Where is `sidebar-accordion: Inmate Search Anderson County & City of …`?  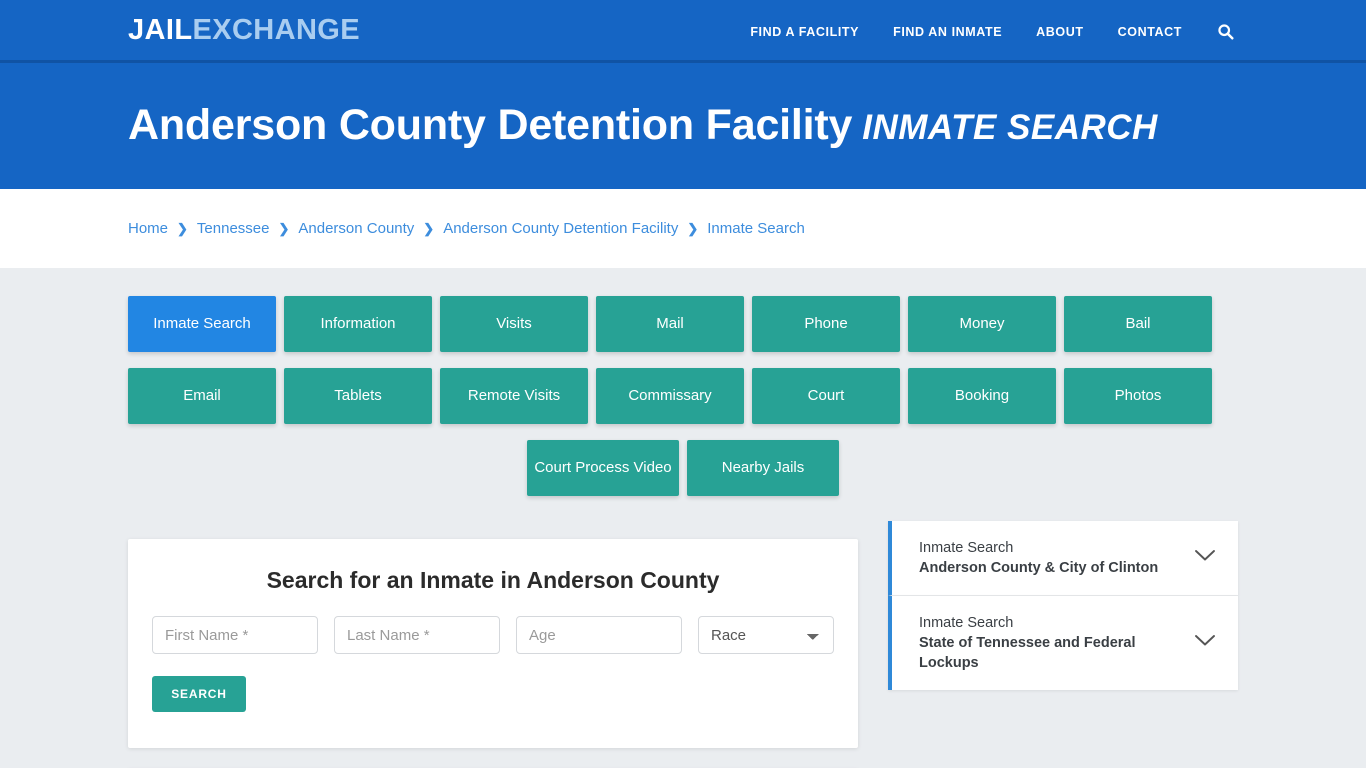 sidebar-accordion: Inmate Search Anderson County & City of … is located at coordinates (1063, 605).